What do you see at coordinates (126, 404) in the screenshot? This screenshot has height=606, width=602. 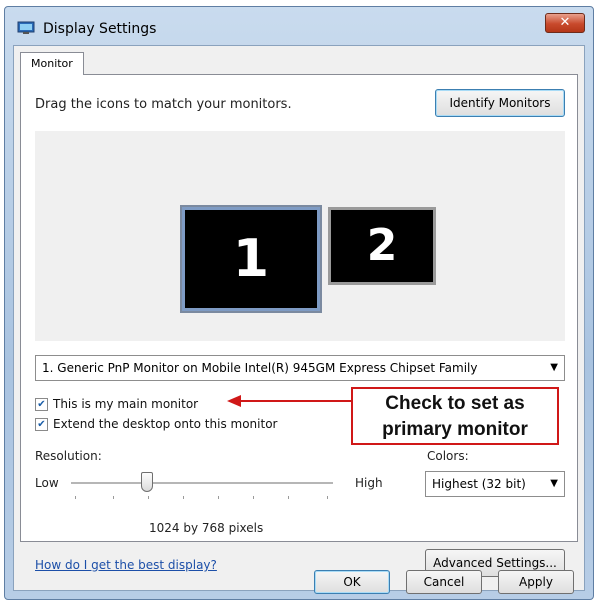 I see `main-monitor-label: This is my main monitor` at bounding box center [126, 404].